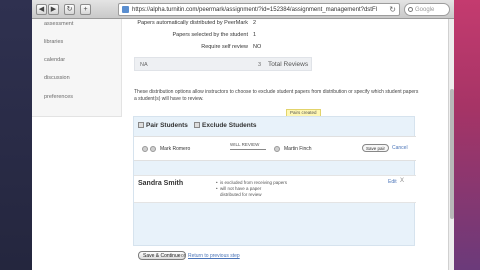 The height and width of the screenshot is (270, 480). What do you see at coordinates (53, 9) in the screenshot?
I see `forward-icon: ▶` at bounding box center [53, 9].